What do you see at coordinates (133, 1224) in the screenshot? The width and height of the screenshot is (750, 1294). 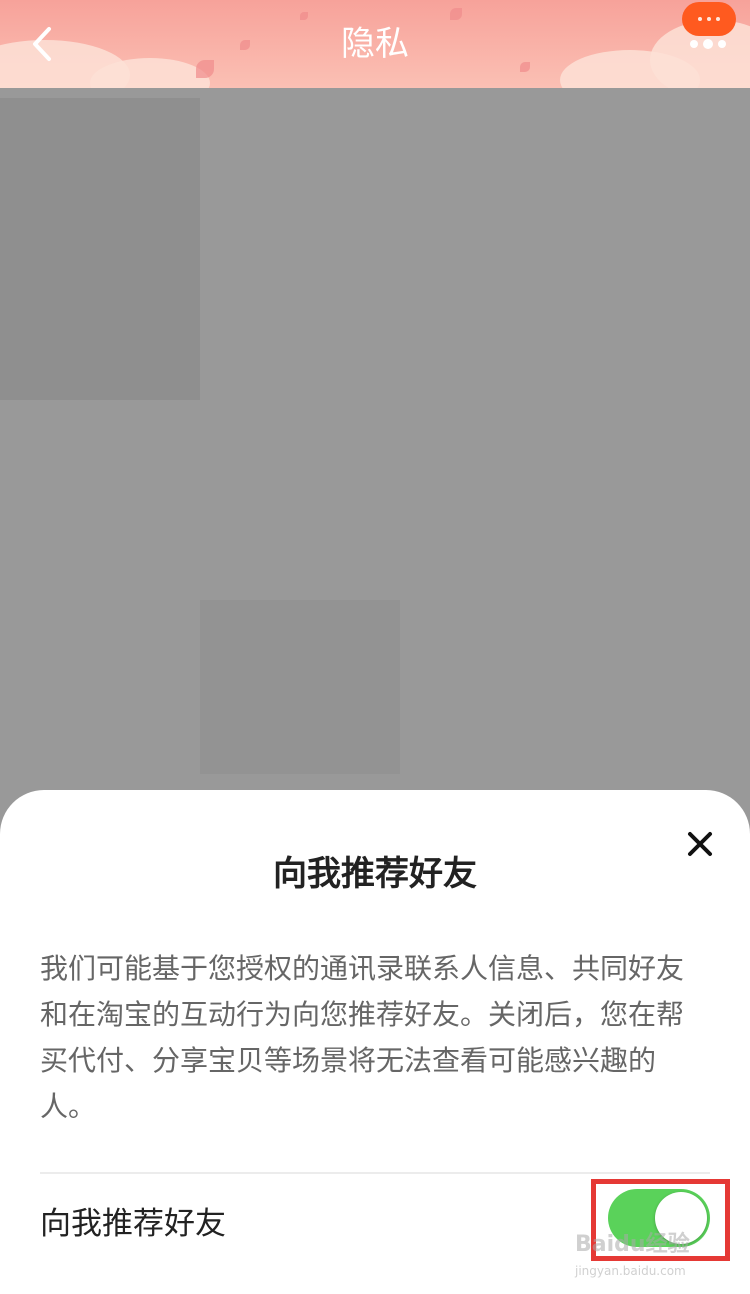 I see `setting-label: 向我推荐好友` at bounding box center [133, 1224].